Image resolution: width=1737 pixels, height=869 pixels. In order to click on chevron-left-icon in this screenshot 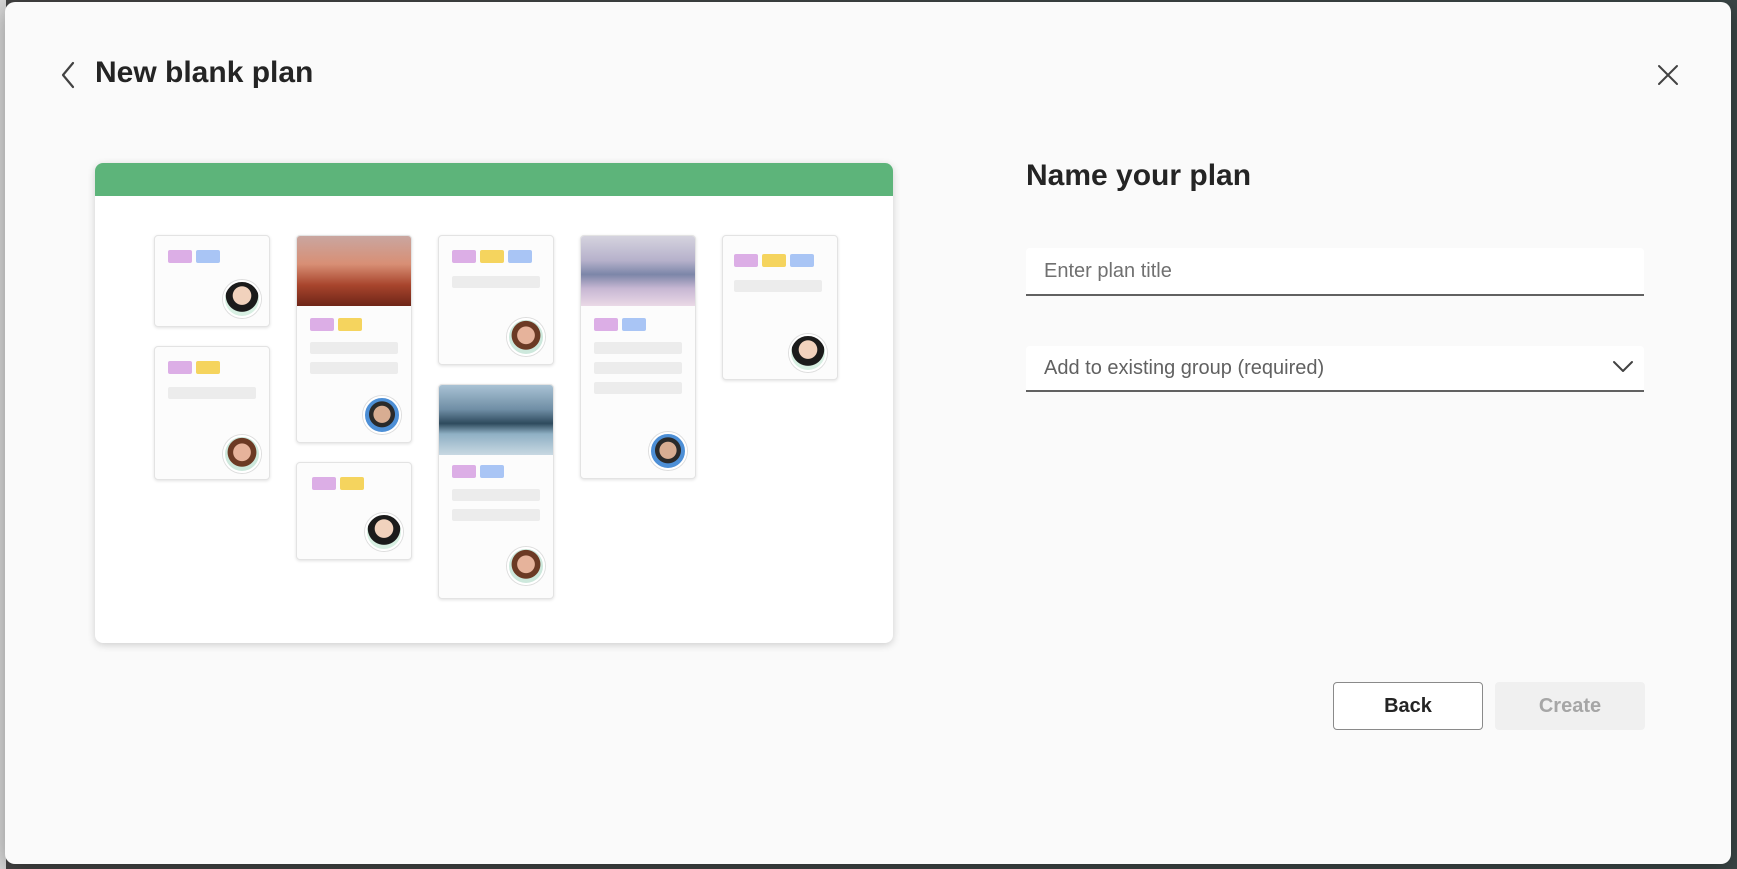, I will do `click(68, 75)`.